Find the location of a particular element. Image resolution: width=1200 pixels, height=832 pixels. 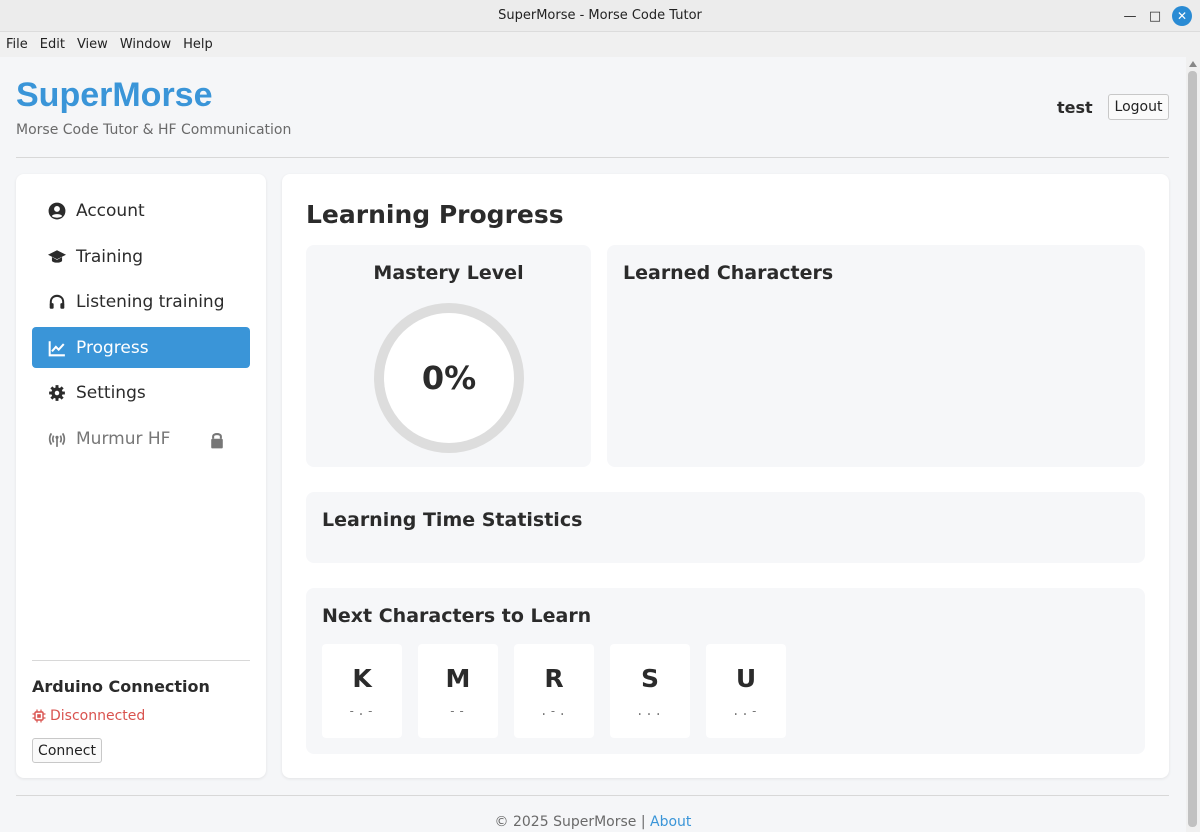

sidebar-item-label: Murmur HF is located at coordinates (123, 438).